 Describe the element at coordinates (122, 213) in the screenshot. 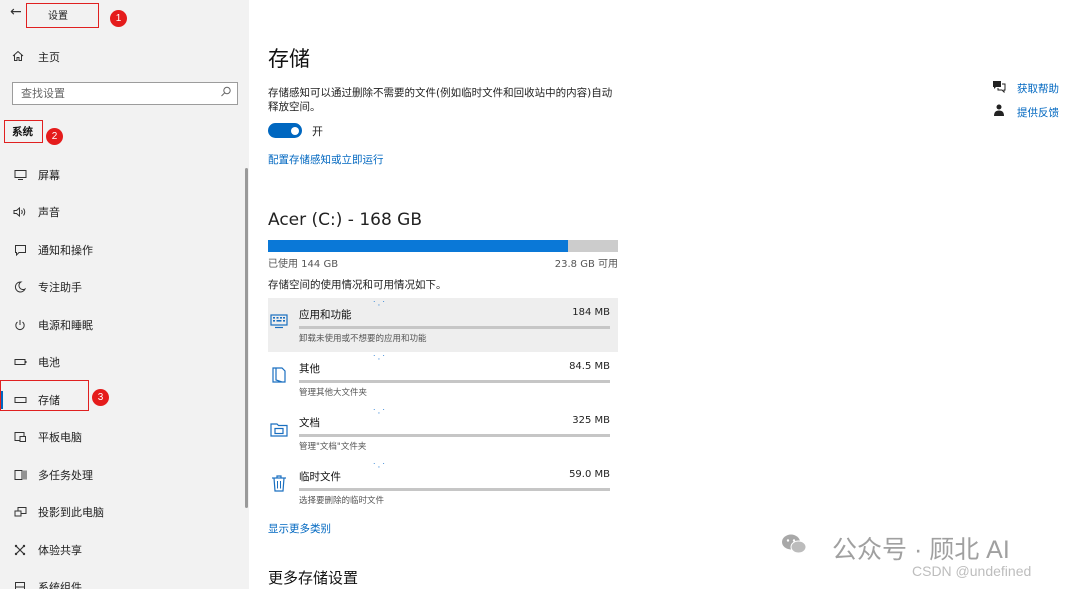

I see `sidebar-item-sound: 声音` at that location.